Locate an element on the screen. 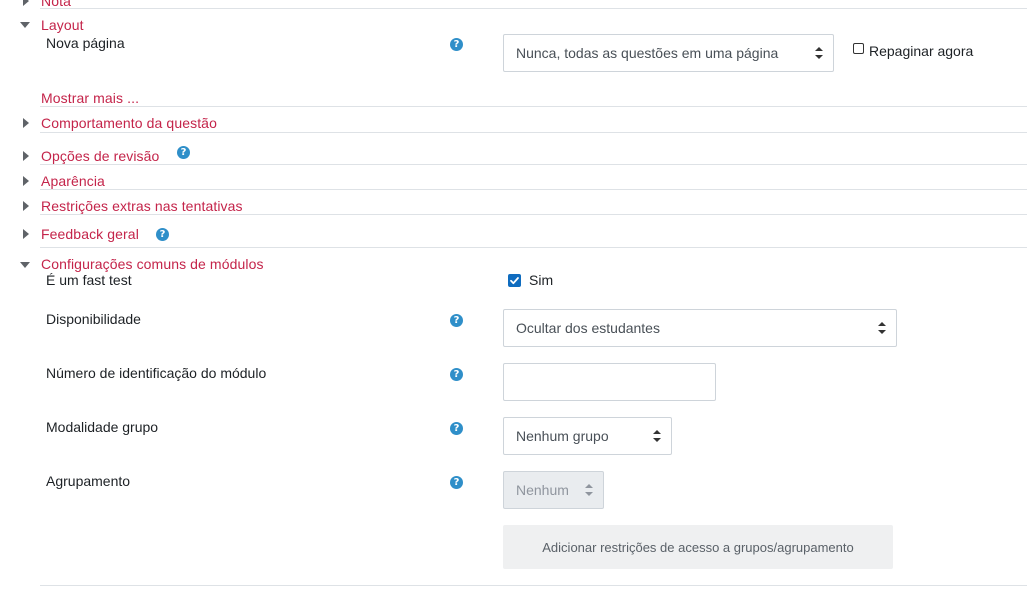  fast-test-checkbox is located at coordinates (514, 280).